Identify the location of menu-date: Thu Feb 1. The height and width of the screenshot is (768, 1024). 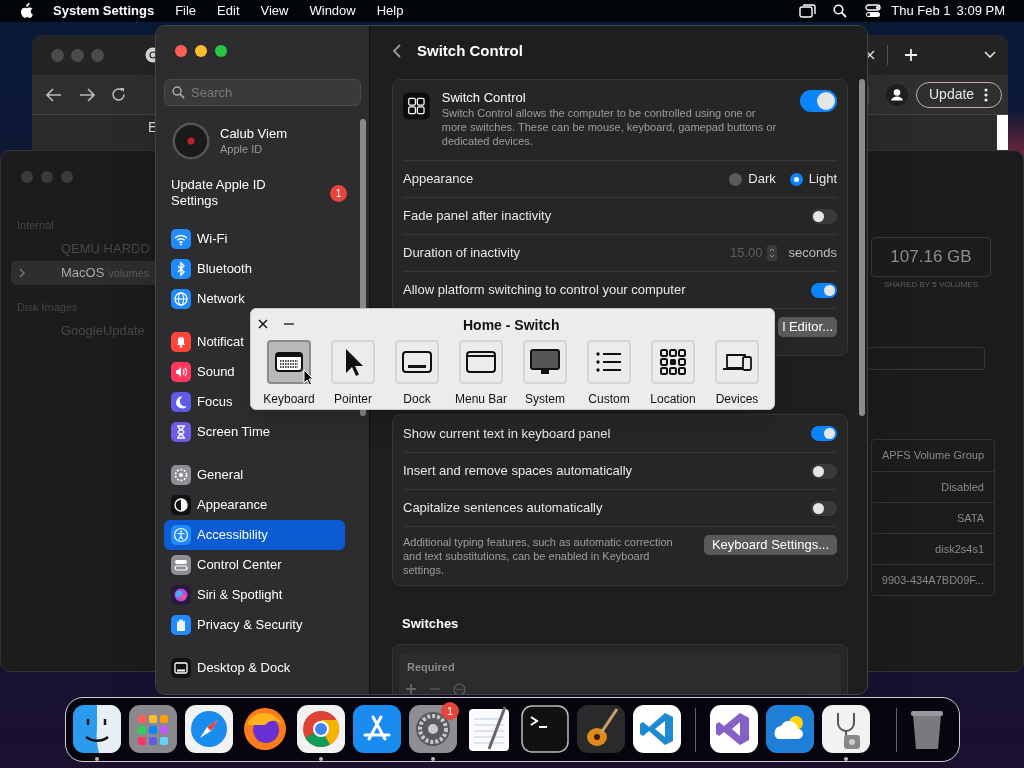
(921, 11).